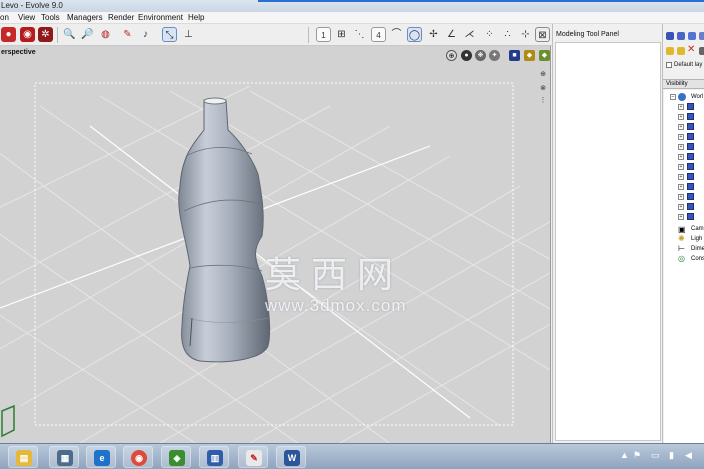 The image size is (704, 469). What do you see at coordinates (494, 55) in the screenshot?
I see `camera-track-icon: ✦` at bounding box center [494, 55].